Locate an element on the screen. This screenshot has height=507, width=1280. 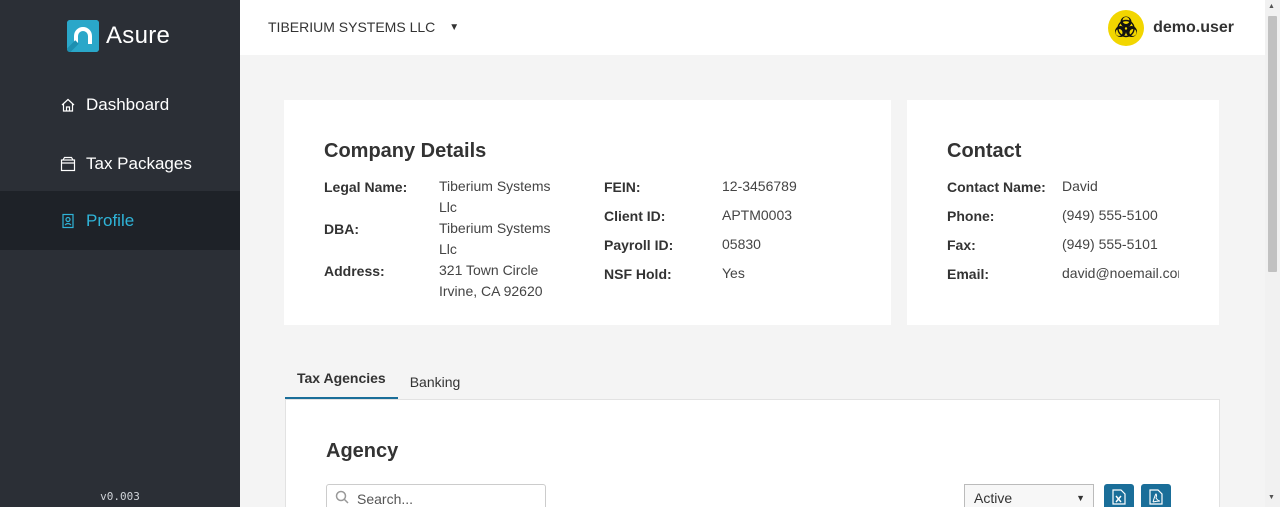
legal-name-label: Legal Name: is located at coordinates (366, 187).